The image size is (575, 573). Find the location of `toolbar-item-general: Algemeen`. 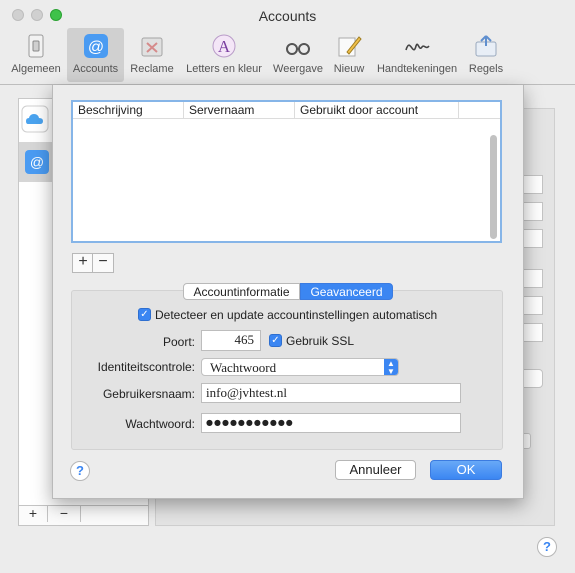

toolbar-item-general: Algemeen is located at coordinates (36, 55).